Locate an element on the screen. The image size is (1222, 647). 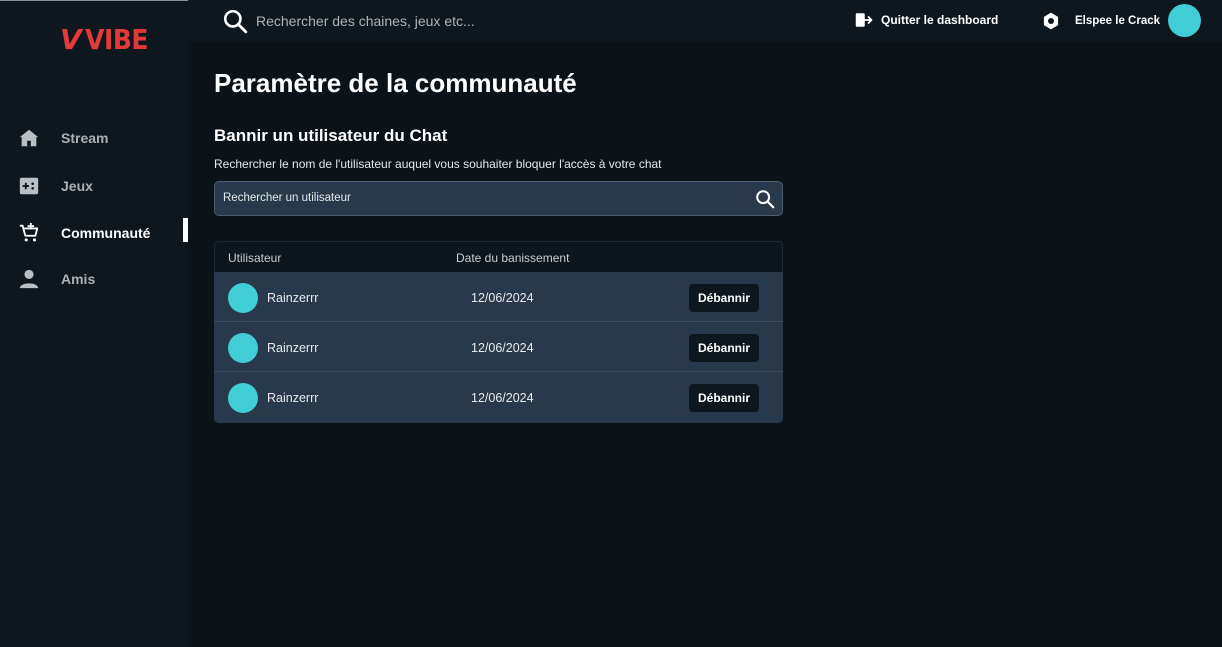
user-search-placeholder: Rechercher un utilisateur is located at coordinates (287, 198).